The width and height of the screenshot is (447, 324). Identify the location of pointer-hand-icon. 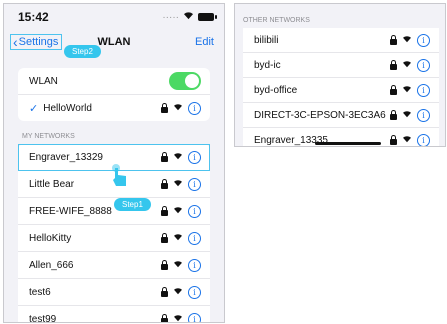
(120, 177).